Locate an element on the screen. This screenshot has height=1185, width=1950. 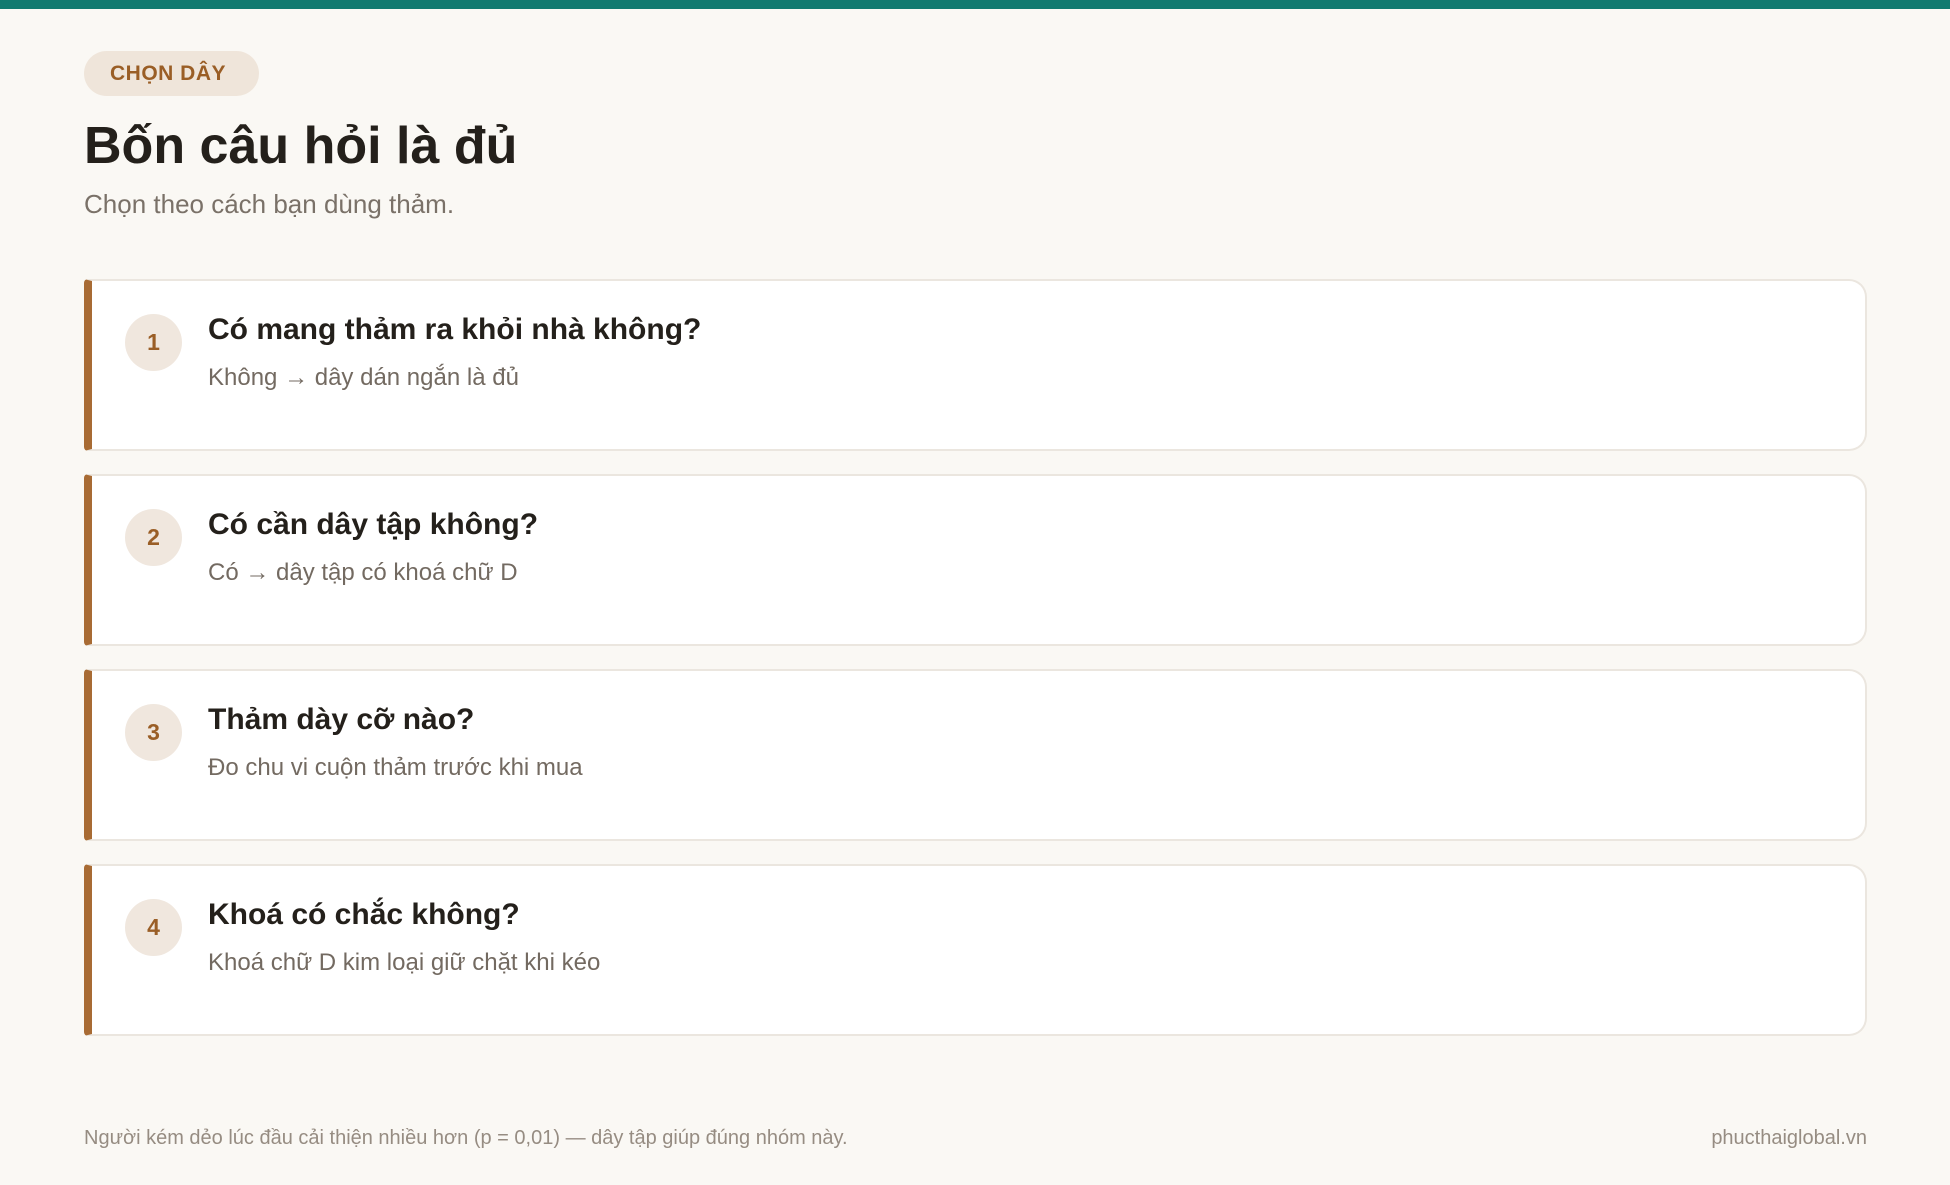
question-answer: Có → dây tập có khoá chữ D is located at coordinates (363, 572).